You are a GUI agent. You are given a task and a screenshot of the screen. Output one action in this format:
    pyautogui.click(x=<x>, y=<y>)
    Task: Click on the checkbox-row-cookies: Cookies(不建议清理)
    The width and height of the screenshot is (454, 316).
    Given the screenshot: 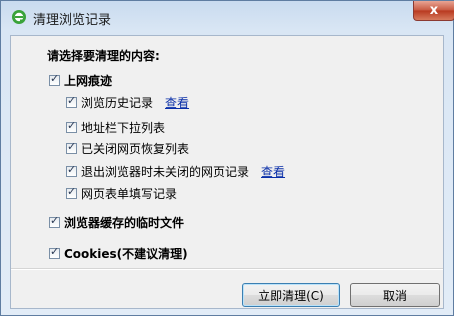 What is the action you would take?
    pyautogui.click(x=118, y=253)
    